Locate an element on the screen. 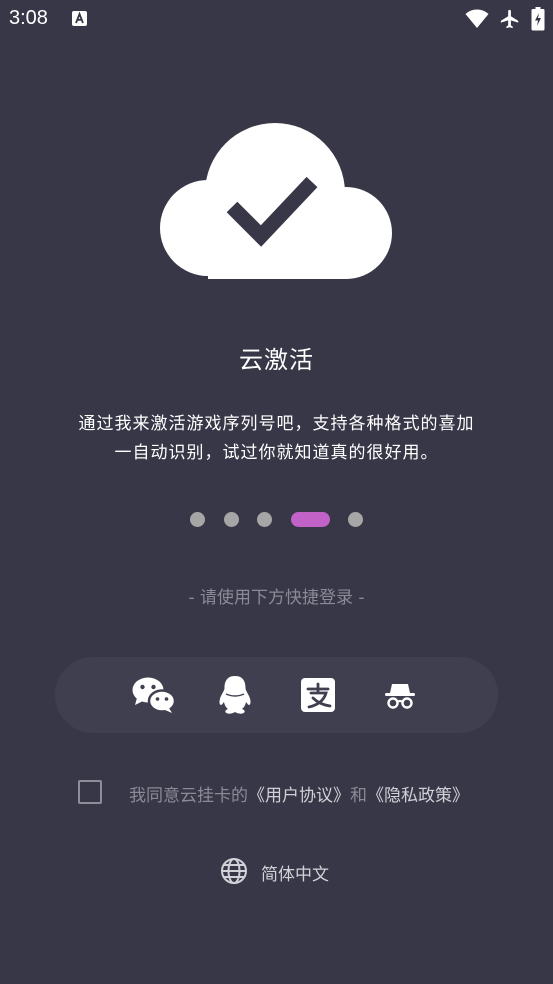 The image size is (553, 984). incognito-login-button is located at coordinates (400, 695).